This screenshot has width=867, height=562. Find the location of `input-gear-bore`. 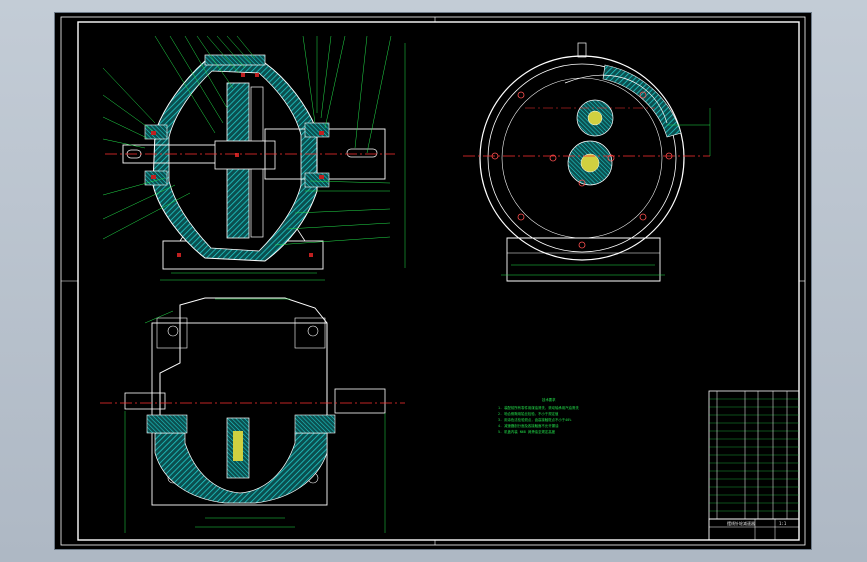

input-gear-bore is located at coordinates (595, 118).